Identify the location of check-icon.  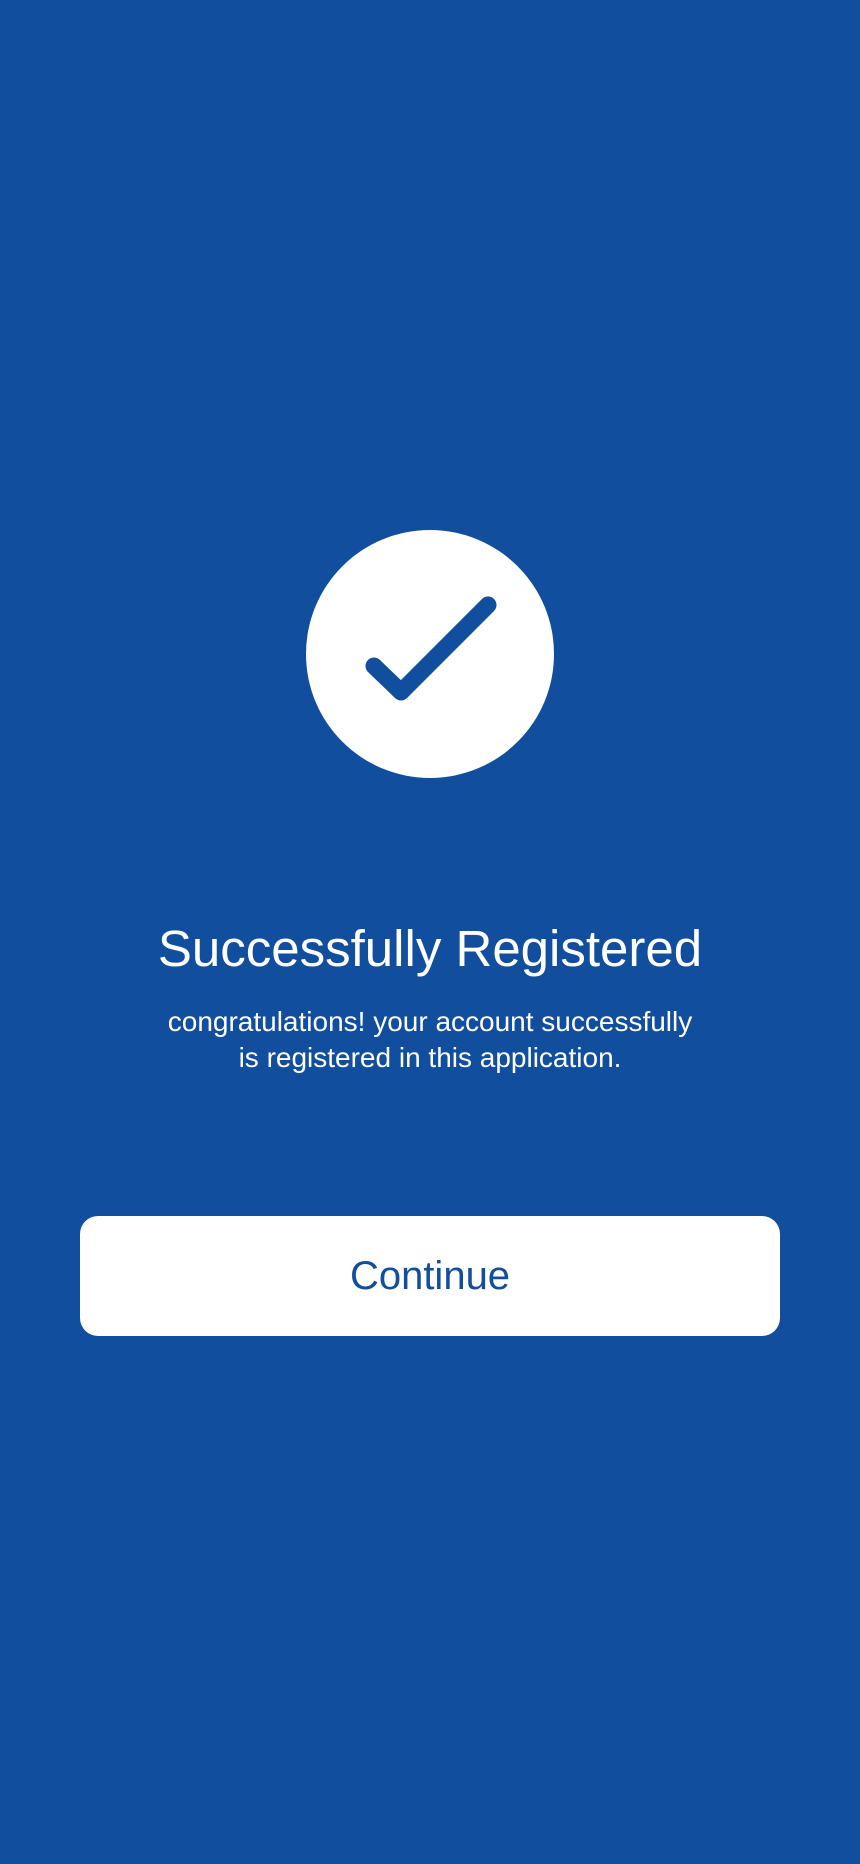
(431, 648).